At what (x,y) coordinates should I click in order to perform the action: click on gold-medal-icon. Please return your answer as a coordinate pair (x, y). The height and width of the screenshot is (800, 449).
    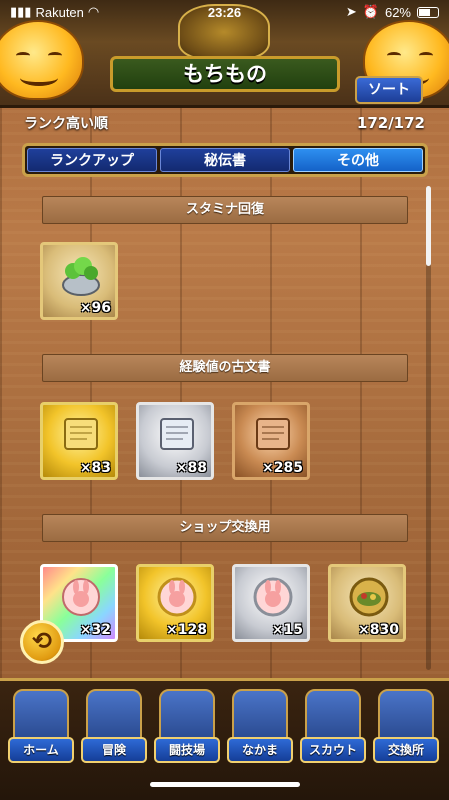
    Looking at the image, I should click on (177, 597).